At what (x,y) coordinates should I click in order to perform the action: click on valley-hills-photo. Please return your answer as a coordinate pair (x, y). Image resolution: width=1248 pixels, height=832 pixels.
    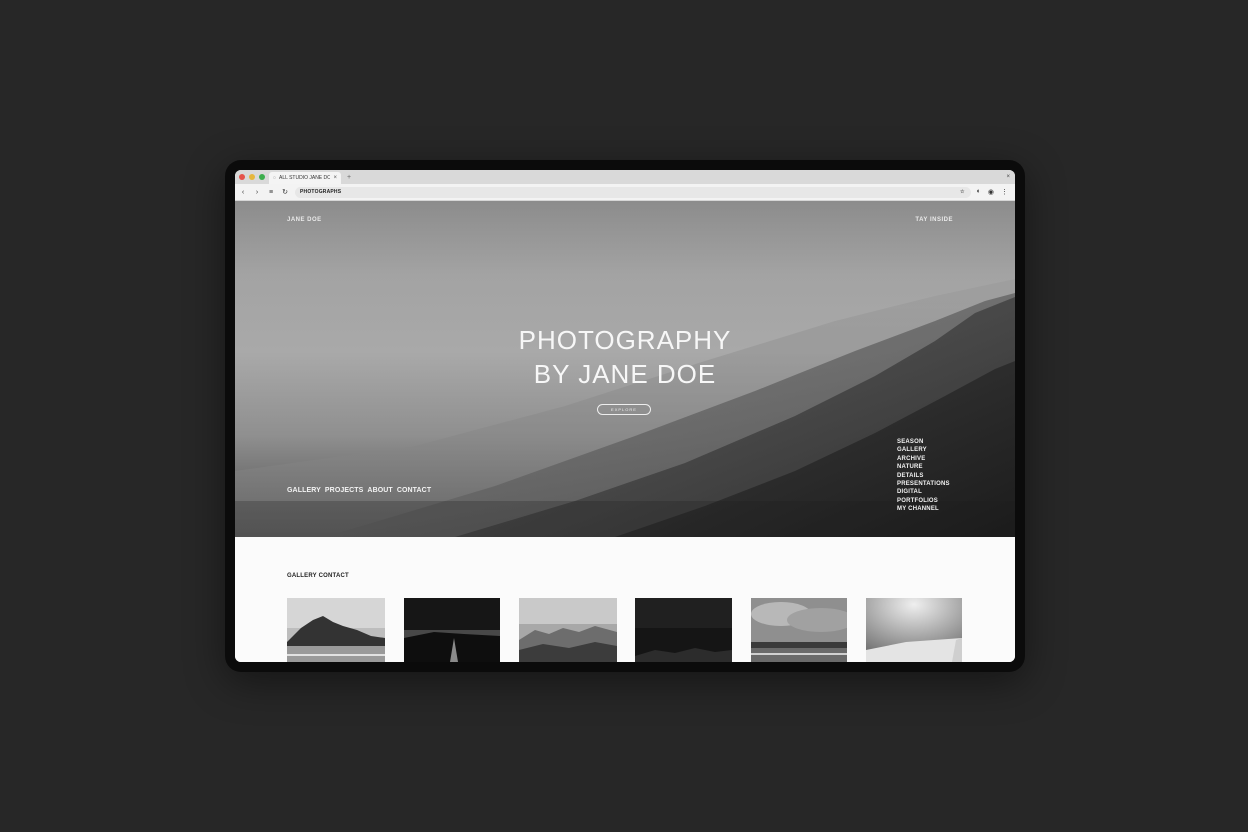
    Looking at the image, I should click on (568, 630).